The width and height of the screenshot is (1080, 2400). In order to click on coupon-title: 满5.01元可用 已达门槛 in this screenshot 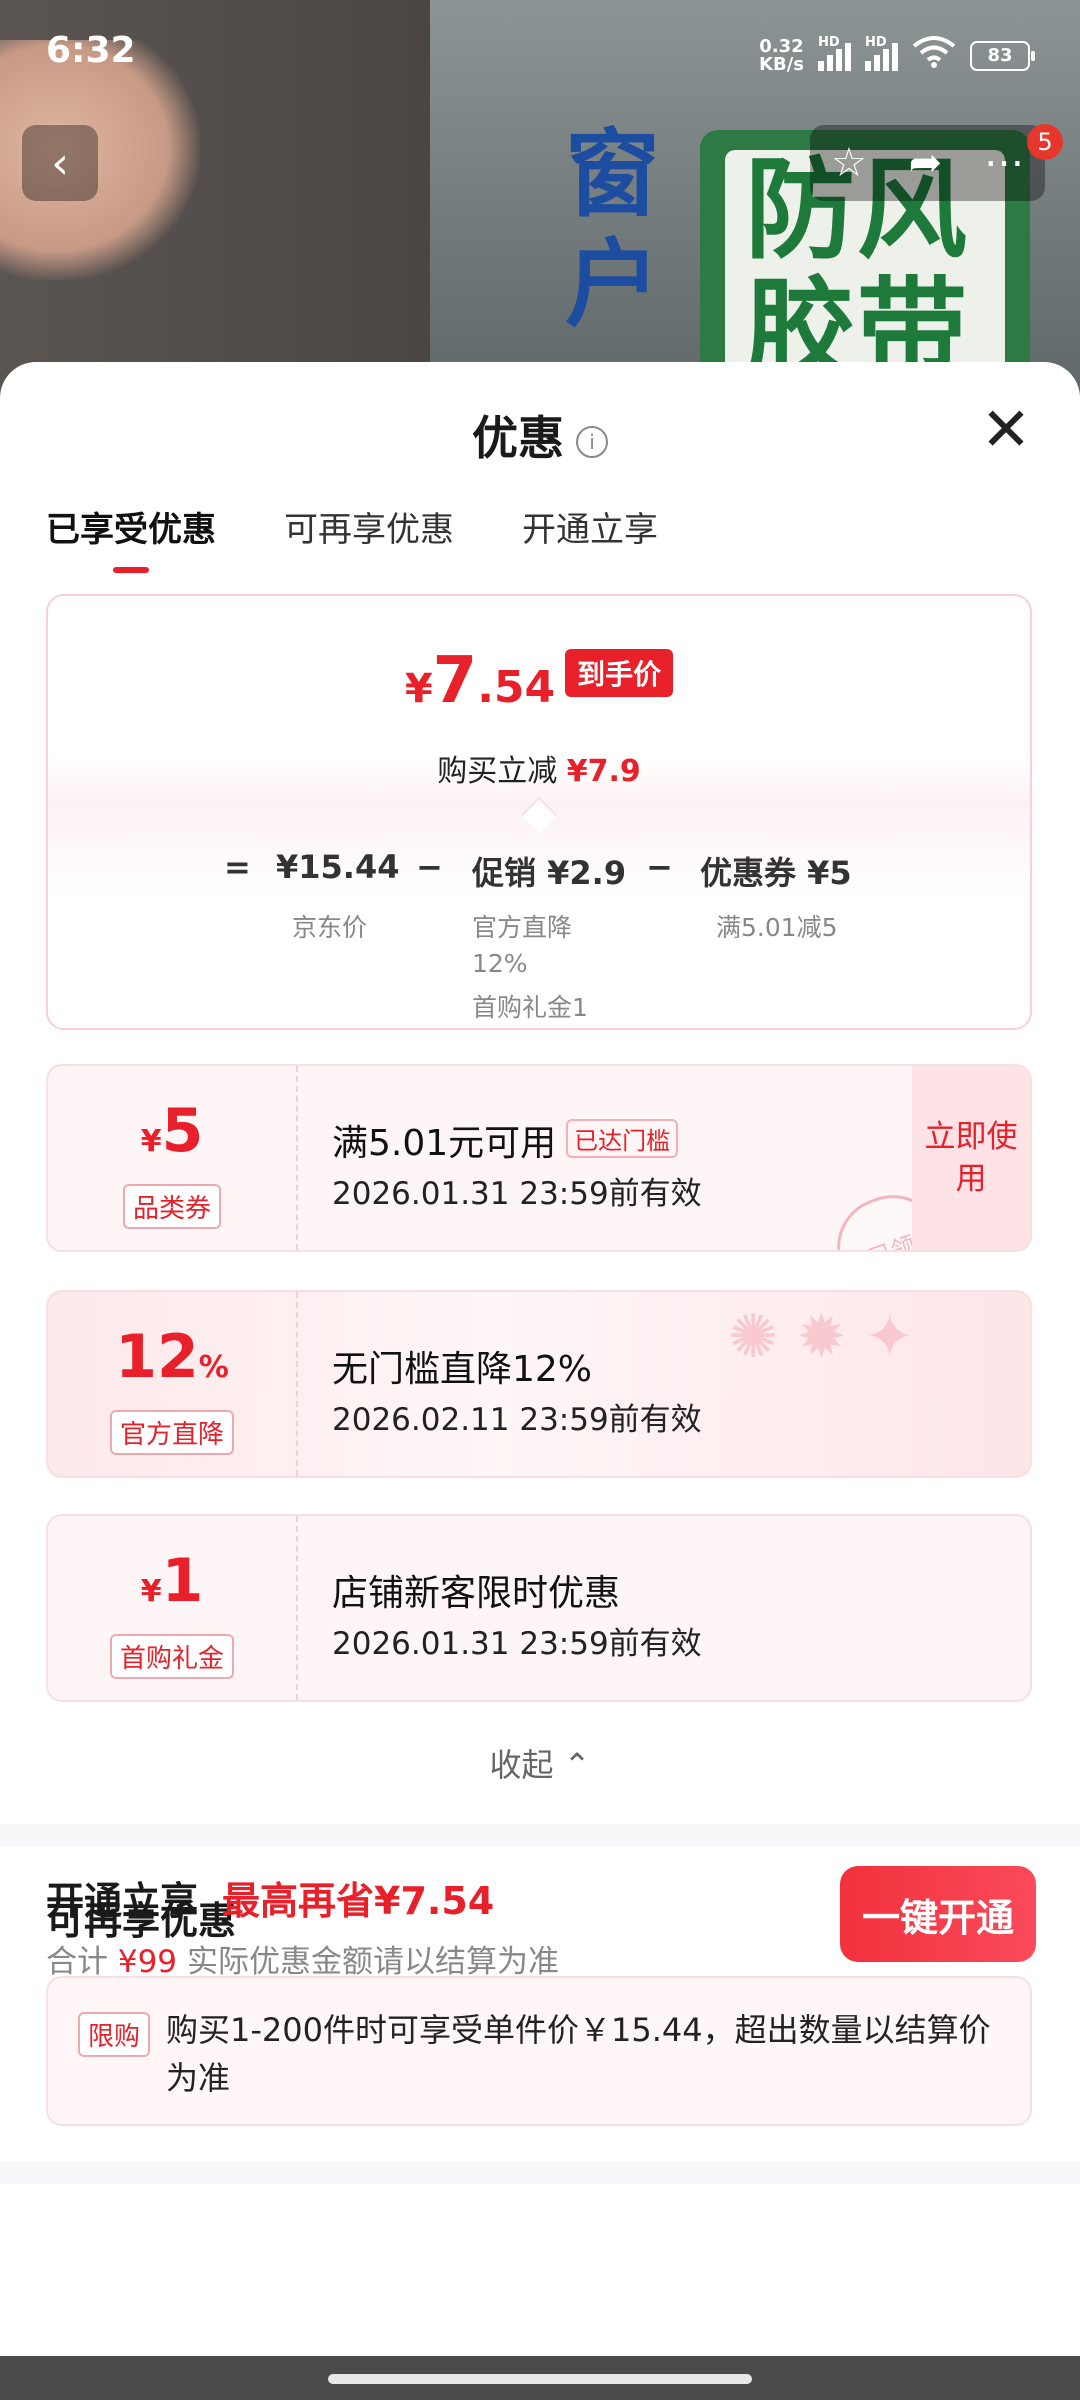, I will do `click(505, 1140)`.